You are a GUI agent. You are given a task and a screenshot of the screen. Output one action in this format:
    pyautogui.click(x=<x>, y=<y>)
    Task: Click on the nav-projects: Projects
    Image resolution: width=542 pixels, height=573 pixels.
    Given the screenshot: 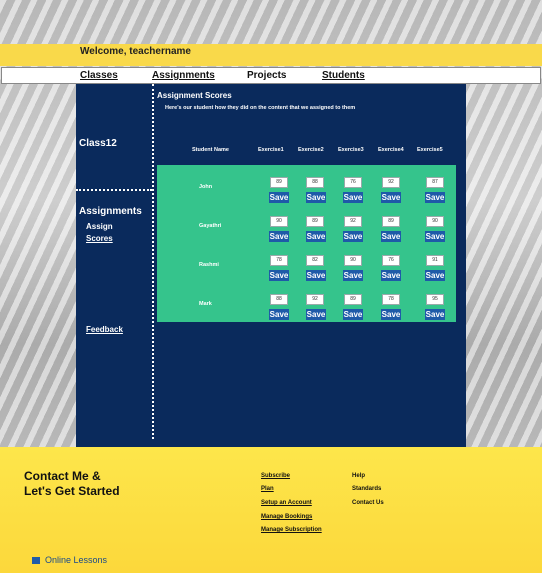 What is the action you would take?
    pyautogui.click(x=266, y=75)
    